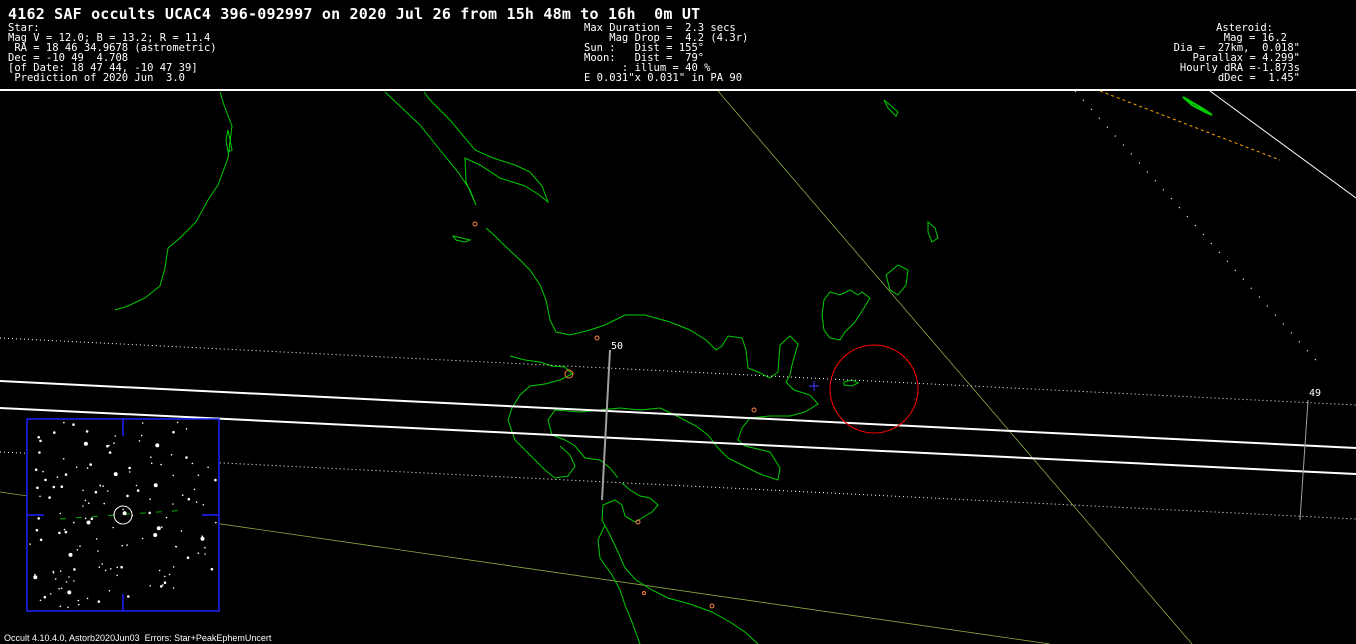 The image size is (1356, 644). I want to click on time-tick-label: 50, so click(617, 346).